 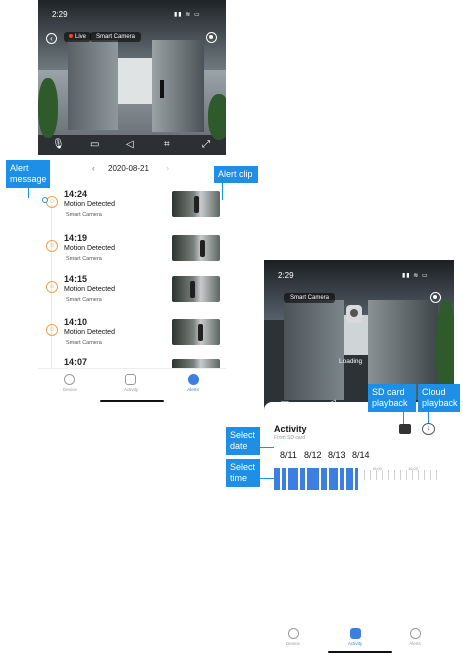 What do you see at coordinates (288, 455) in the screenshot?
I see `date-tab: 8/11` at bounding box center [288, 455].